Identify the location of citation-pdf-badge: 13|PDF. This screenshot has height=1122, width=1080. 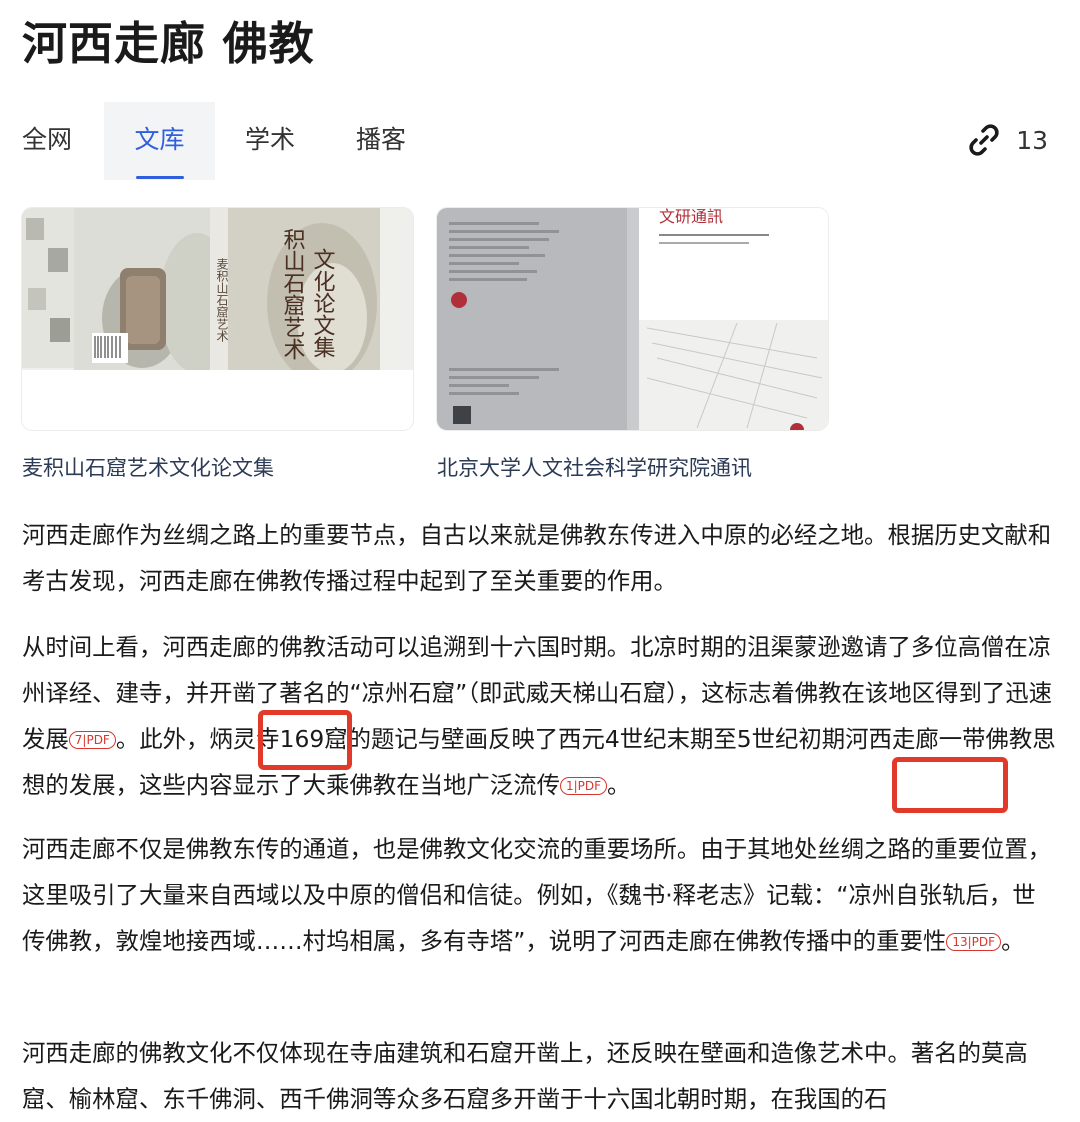
(974, 942).